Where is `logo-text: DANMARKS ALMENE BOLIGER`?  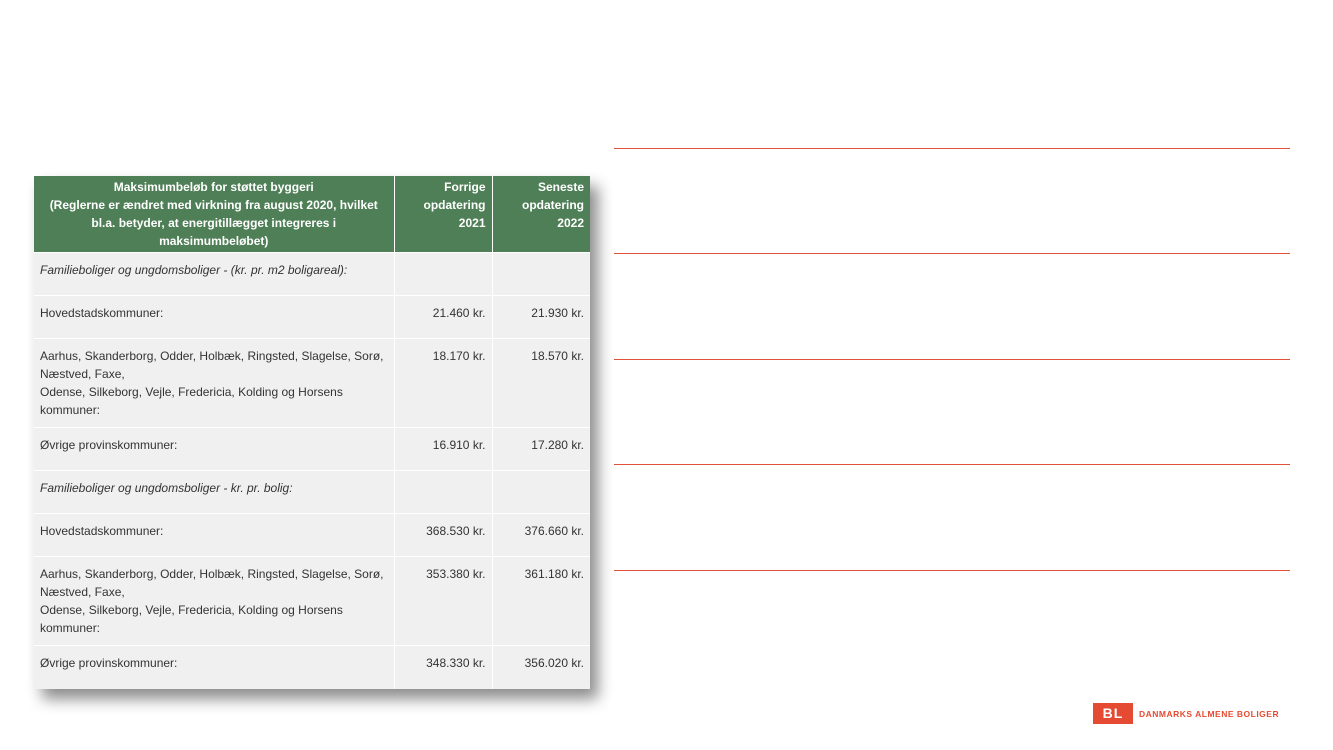 logo-text: DANMARKS ALMENE BOLIGER is located at coordinates (1209, 713).